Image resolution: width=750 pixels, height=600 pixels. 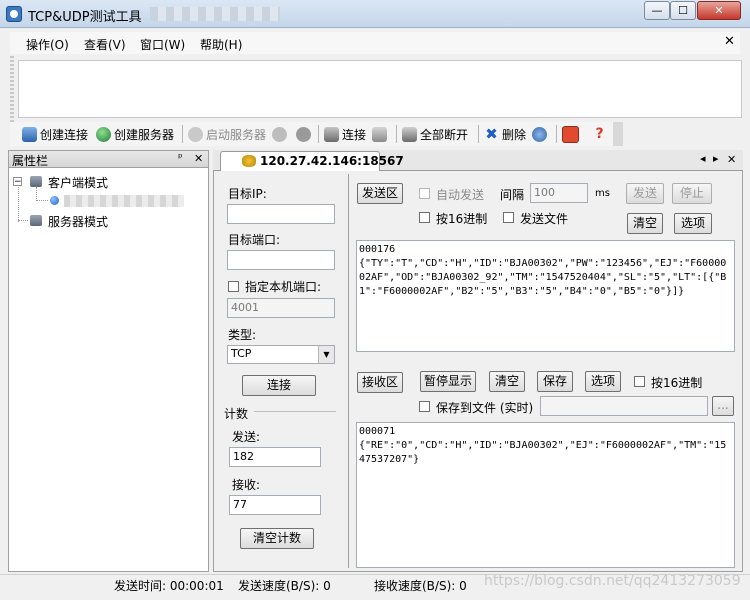 What do you see at coordinates (677, 383) in the screenshot?
I see `recv-hex-label: 按16进制` at bounding box center [677, 383].